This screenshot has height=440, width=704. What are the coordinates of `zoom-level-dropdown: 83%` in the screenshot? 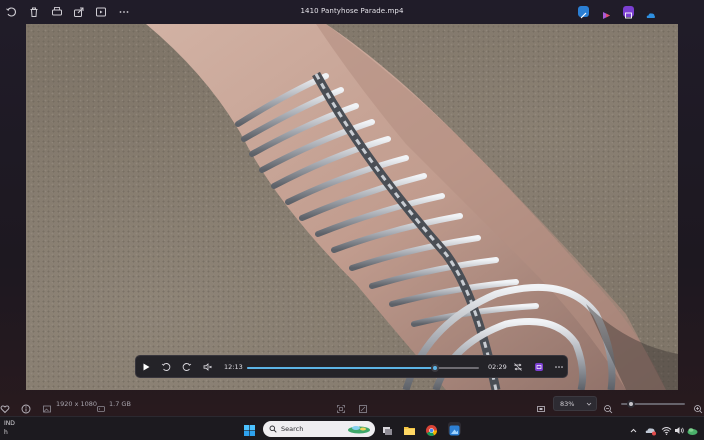 It's located at (575, 403).